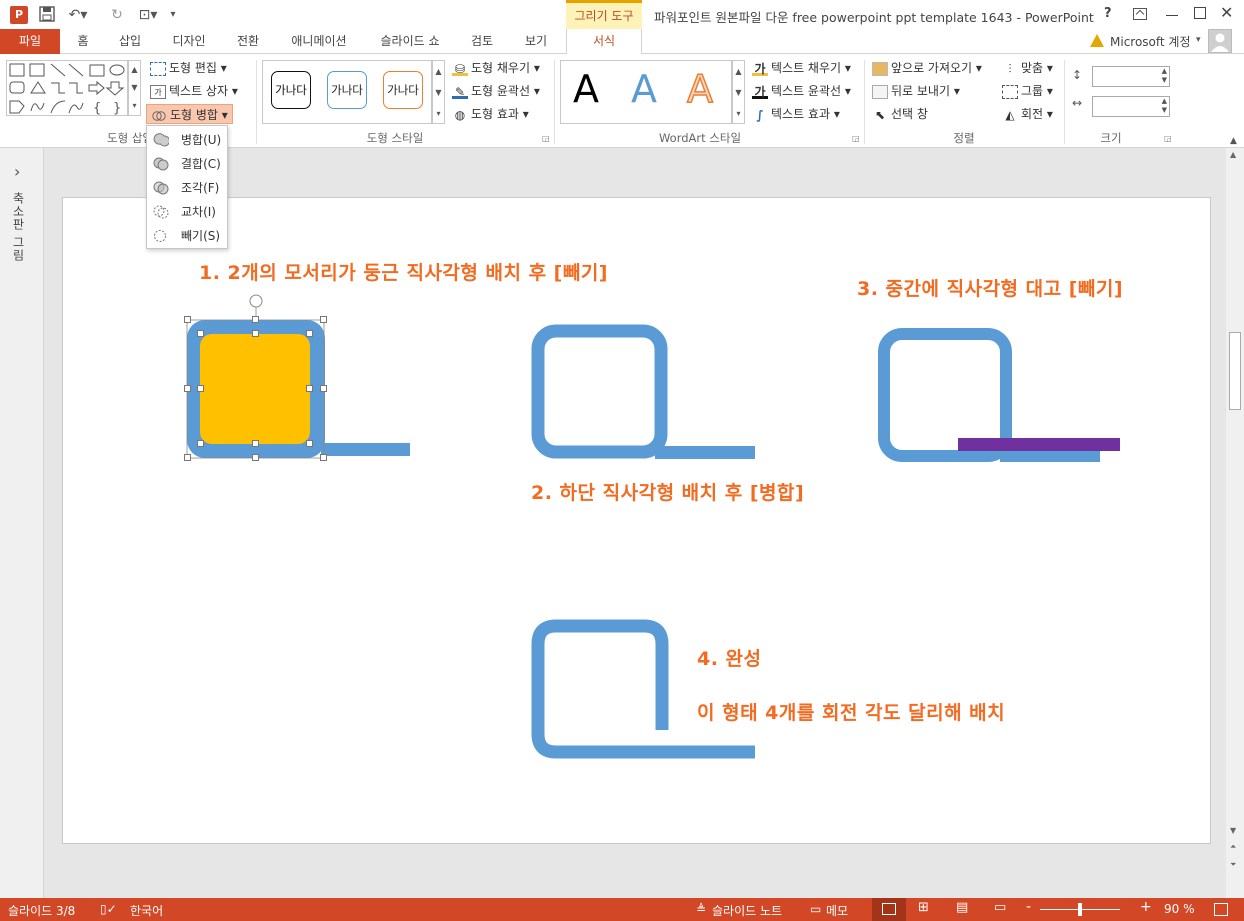 This screenshot has width=1244, height=921. What do you see at coordinates (319, 41) in the screenshot?
I see `tab-animations: 애니메이션` at bounding box center [319, 41].